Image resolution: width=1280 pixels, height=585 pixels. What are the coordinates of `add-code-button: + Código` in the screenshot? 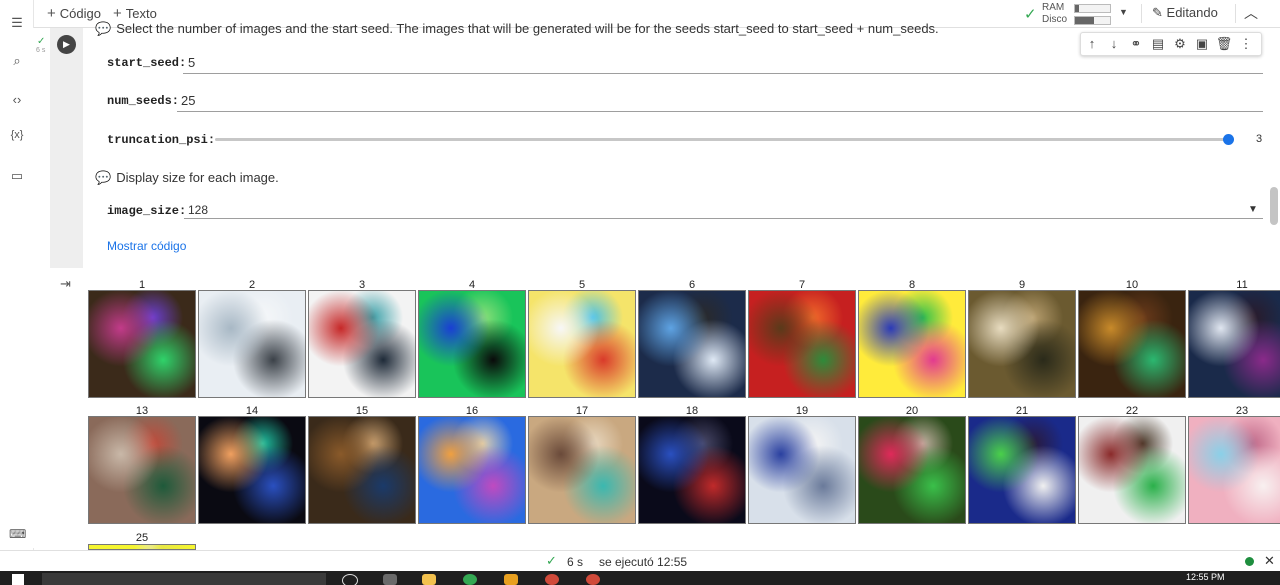 It's located at (74, 13).